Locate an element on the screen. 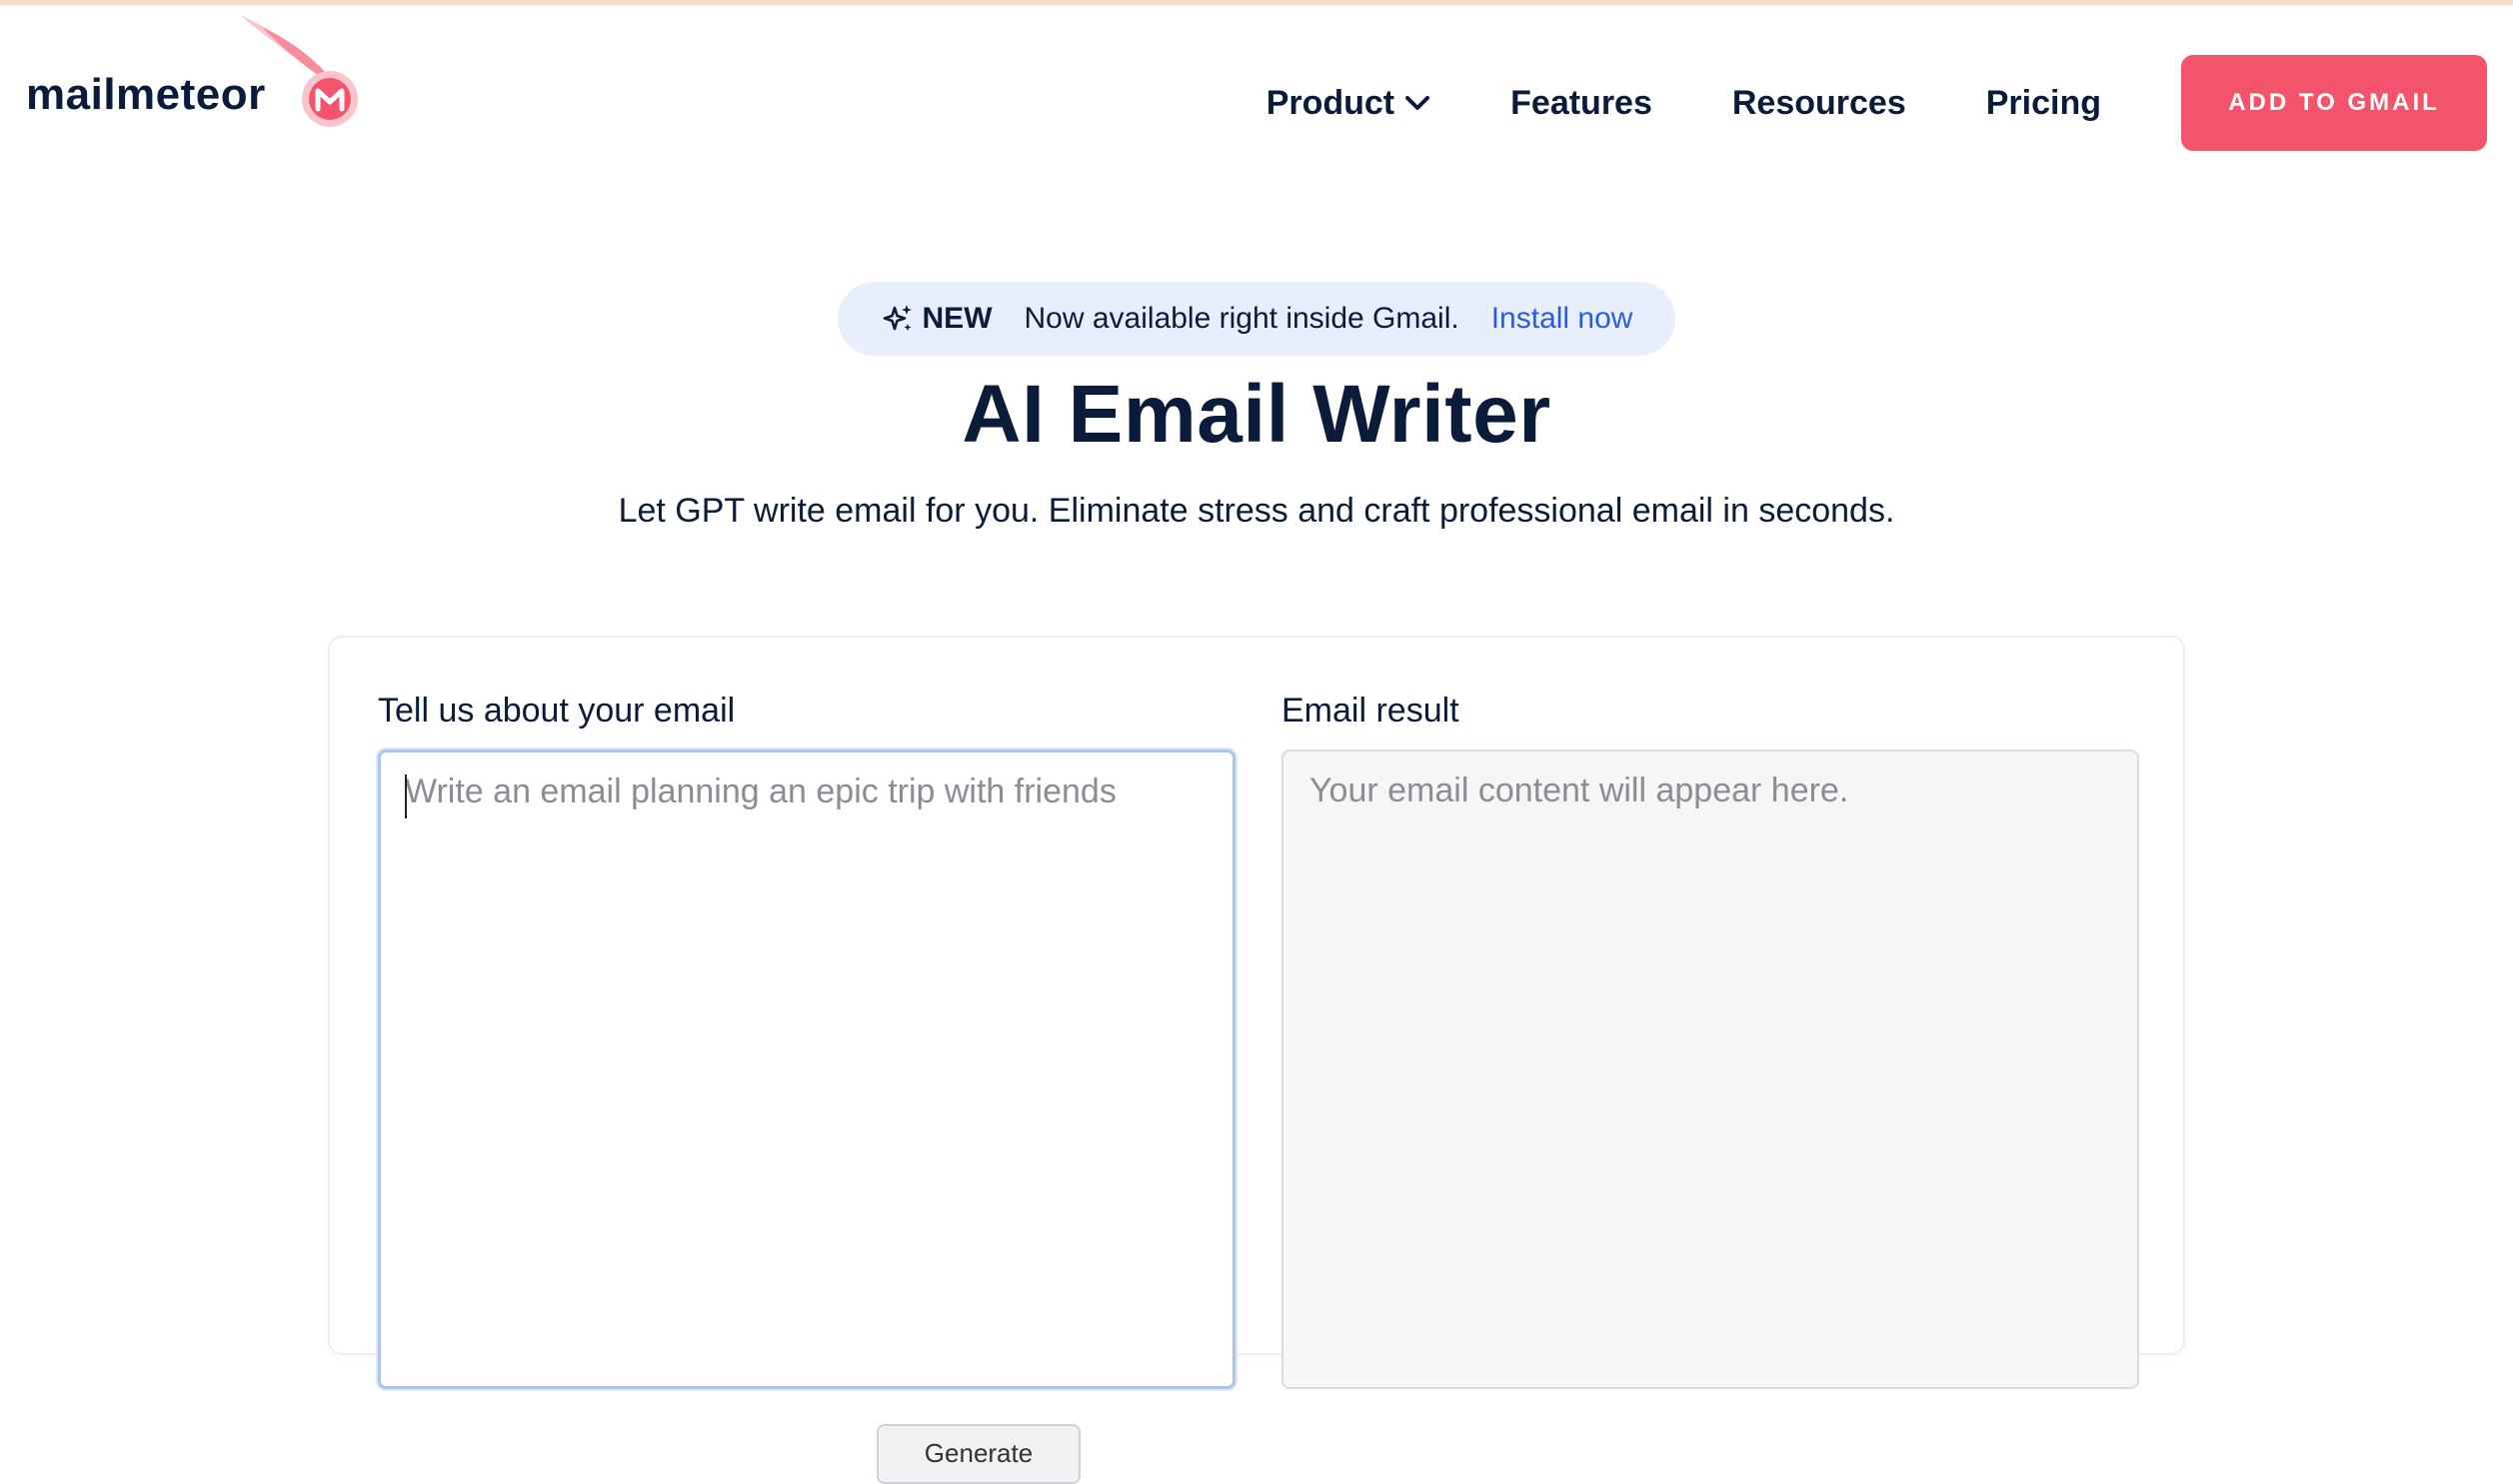 This screenshot has height=1484, width=2513. install-now-link: Install now is located at coordinates (1562, 319).